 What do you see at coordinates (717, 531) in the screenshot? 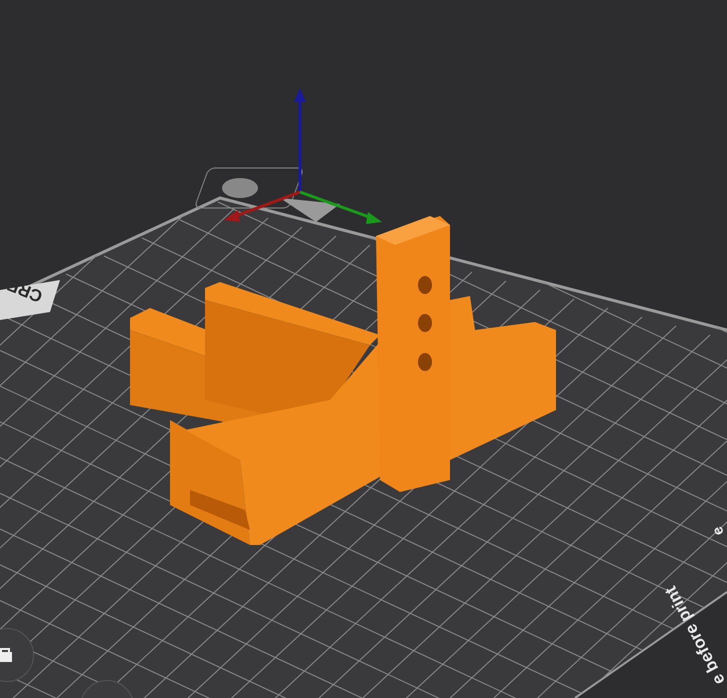
I see `bed-label: e` at bounding box center [717, 531].